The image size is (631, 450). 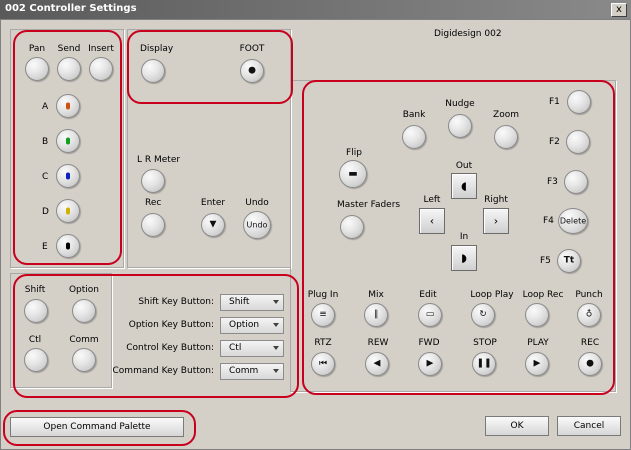 I want to click on lr-meter-label: L R Meter, so click(x=159, y=160).